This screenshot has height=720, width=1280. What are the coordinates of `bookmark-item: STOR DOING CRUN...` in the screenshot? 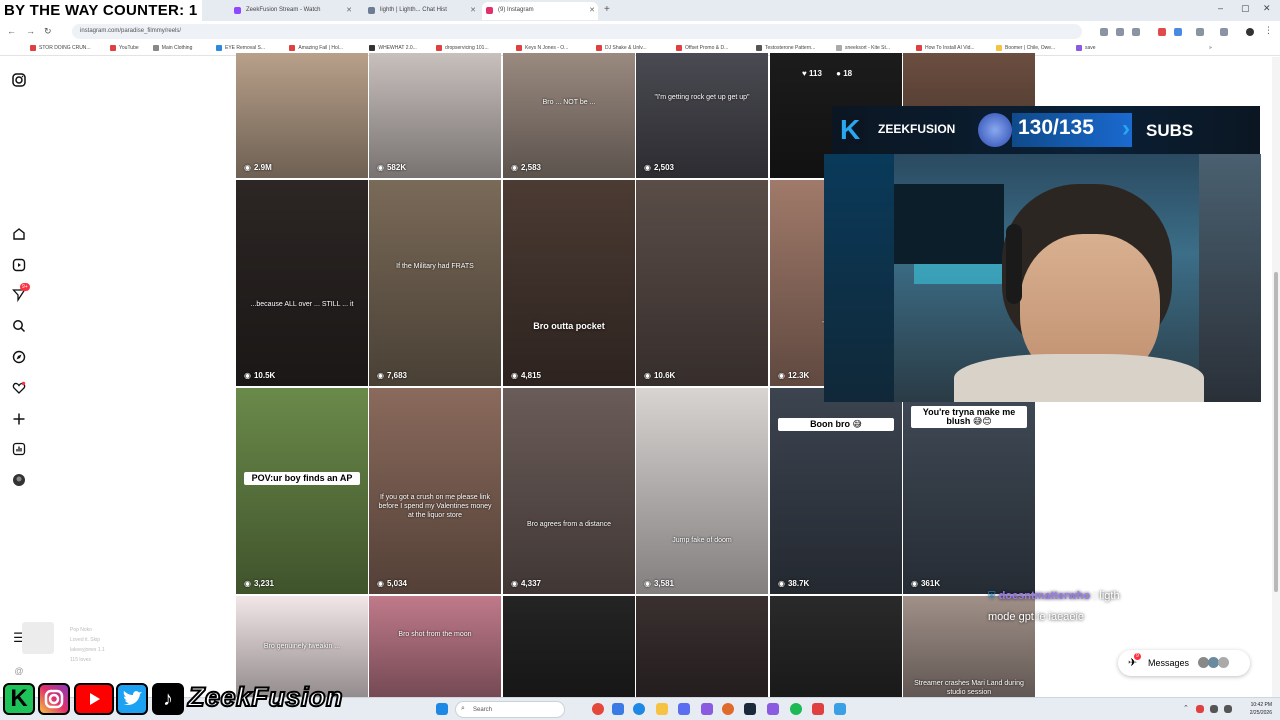 It's located at (60, 48).